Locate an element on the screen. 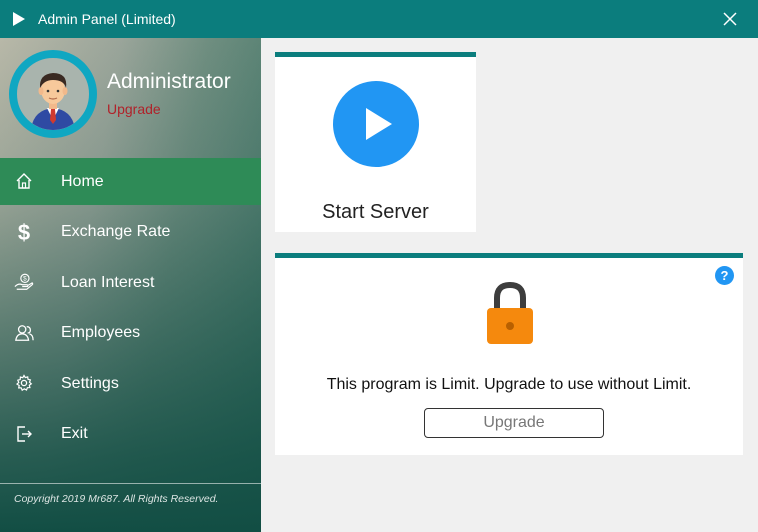 The image size is (758, 532). sidebar-divider is located at coordinates (130, 483).